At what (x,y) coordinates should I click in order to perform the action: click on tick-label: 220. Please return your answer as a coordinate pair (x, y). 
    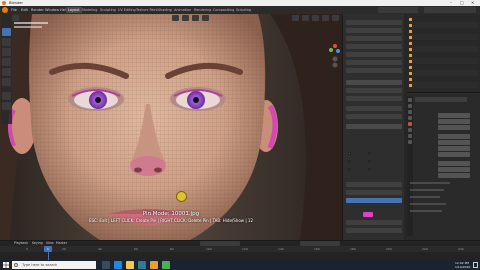
    Looking at the image, I should click on (425, 249).